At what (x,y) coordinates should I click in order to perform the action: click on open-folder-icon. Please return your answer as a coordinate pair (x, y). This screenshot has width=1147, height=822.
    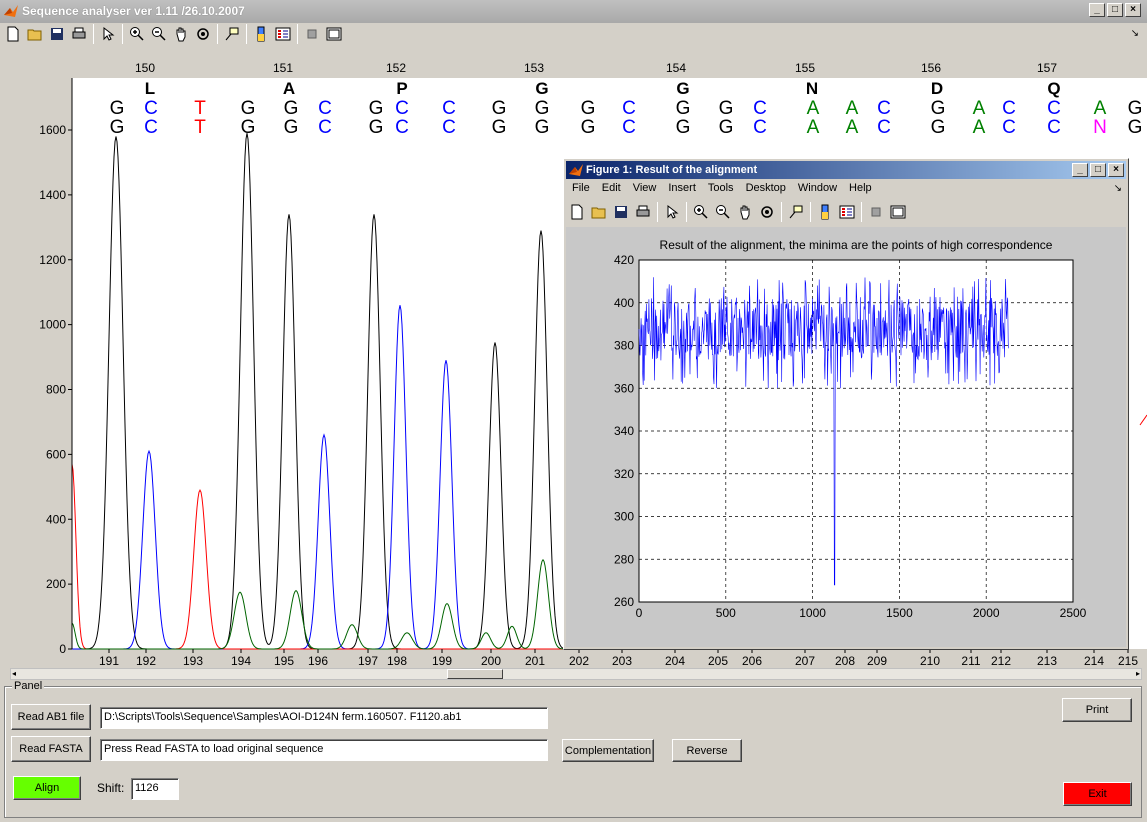
    Looking at the image, I should click on (34, 35).